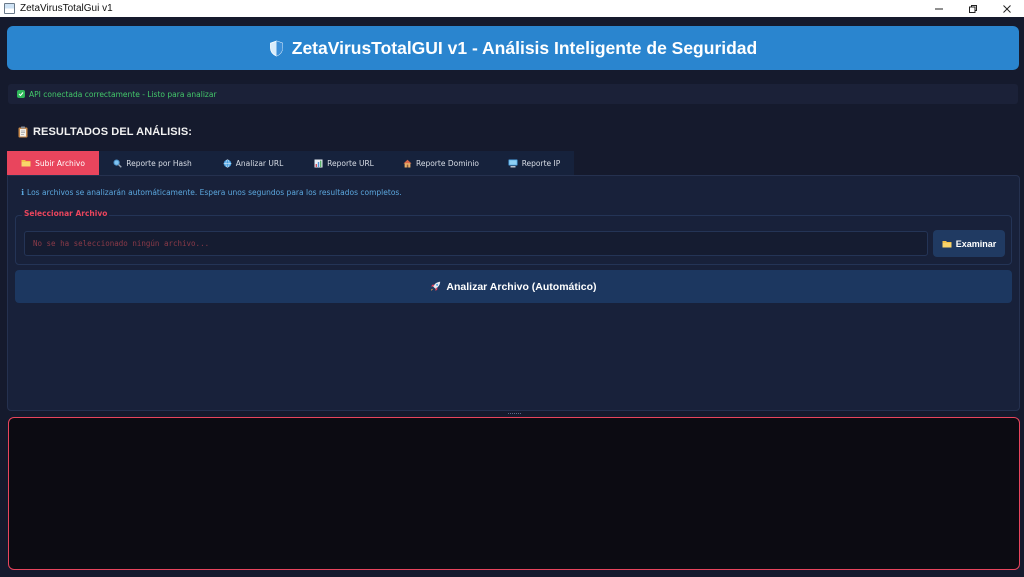  What do you see at coordinates (9, 8) in the screenshot?
I see `app-window-icon` at bounding box center [9, 8].